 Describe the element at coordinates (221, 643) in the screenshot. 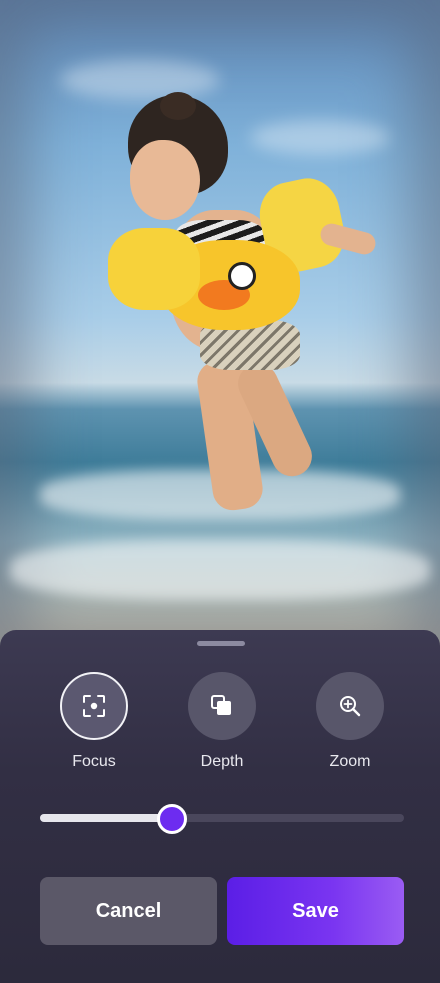

I see `sheet-handle` at that location.